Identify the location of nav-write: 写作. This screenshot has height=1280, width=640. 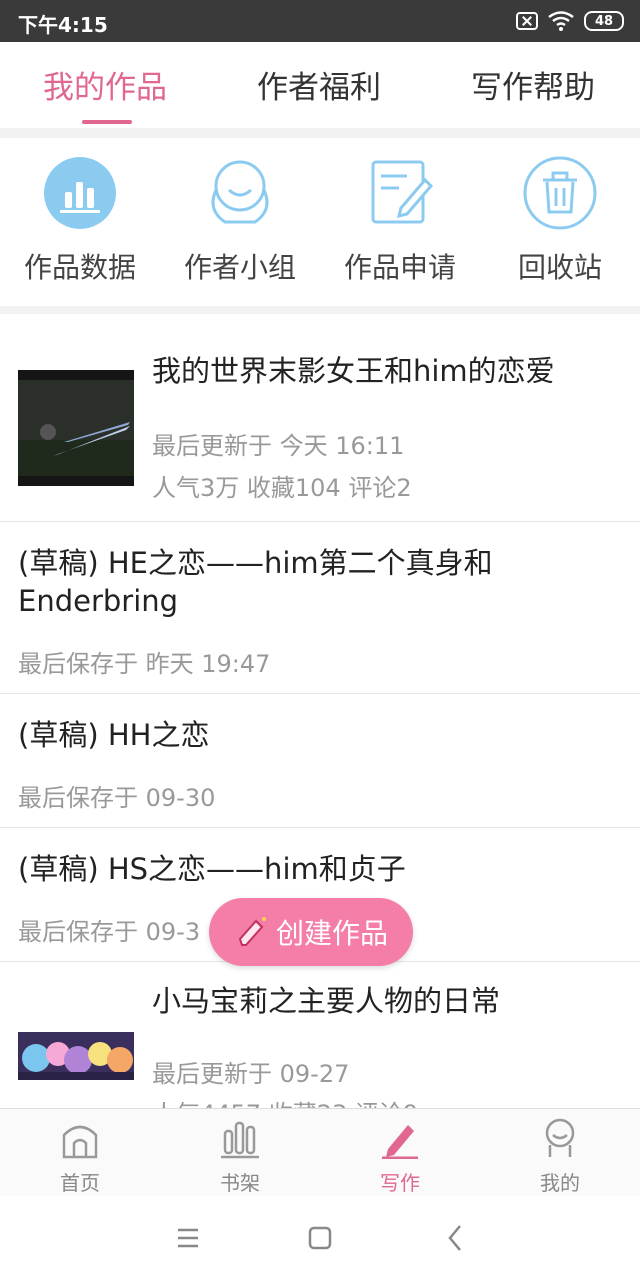
(400, 1156).